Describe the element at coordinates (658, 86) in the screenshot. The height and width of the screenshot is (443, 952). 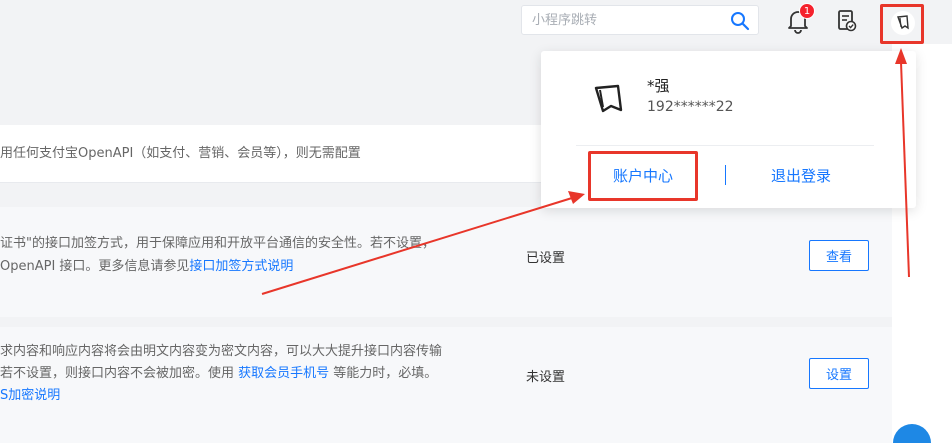
I see `user-name: *强` at that location.